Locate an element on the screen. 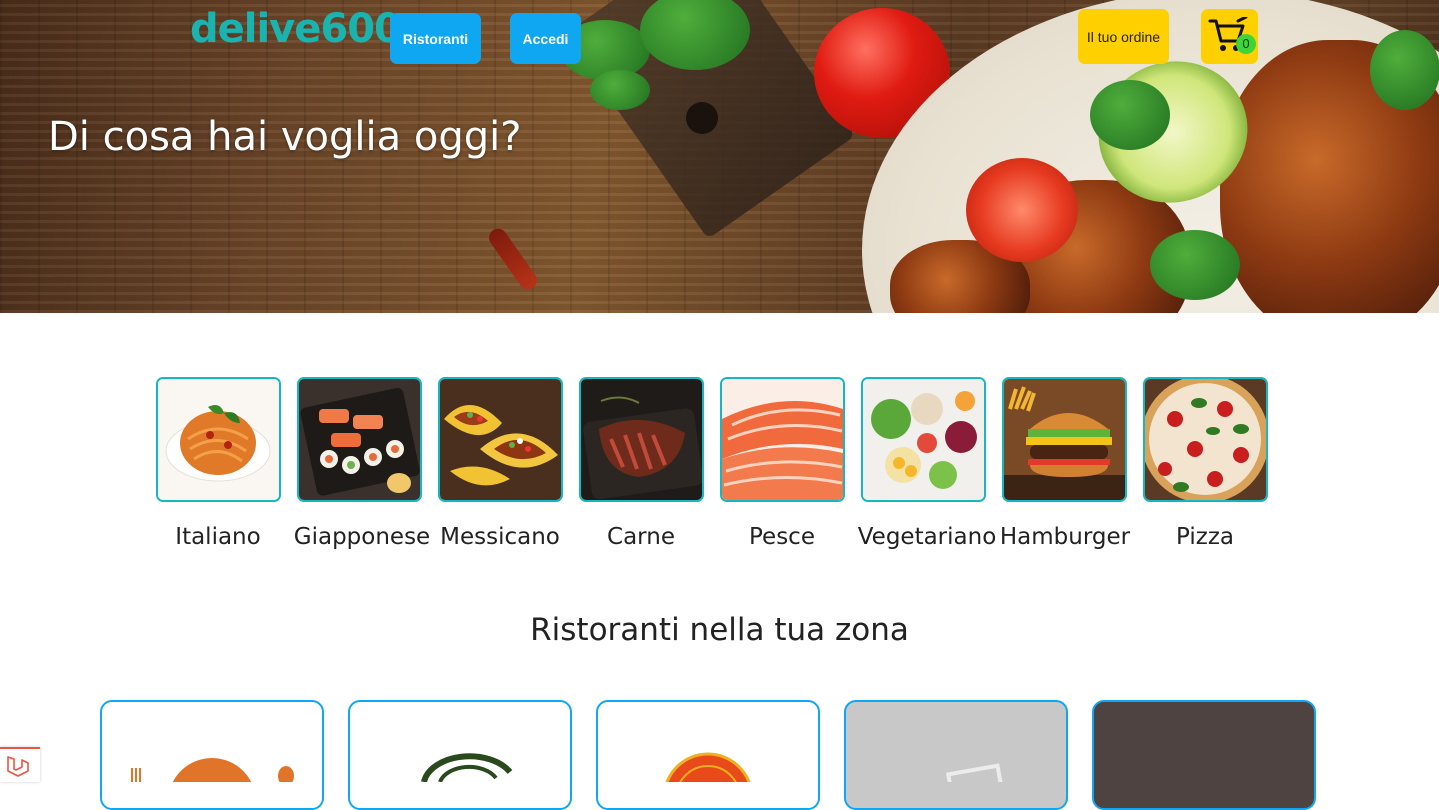 The image size is (1439, 810). category-pesce is located at coordinates (782, 439).